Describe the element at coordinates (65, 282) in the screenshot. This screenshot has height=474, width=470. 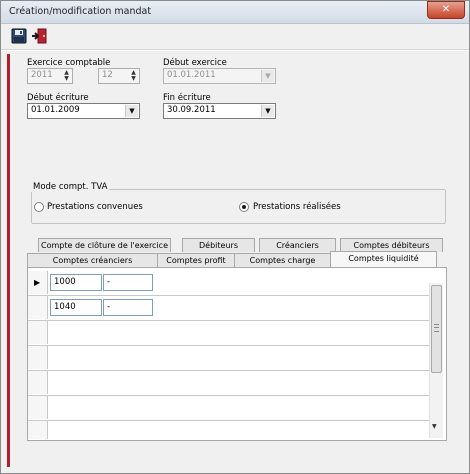
I see `account-number: 1000` at that location.